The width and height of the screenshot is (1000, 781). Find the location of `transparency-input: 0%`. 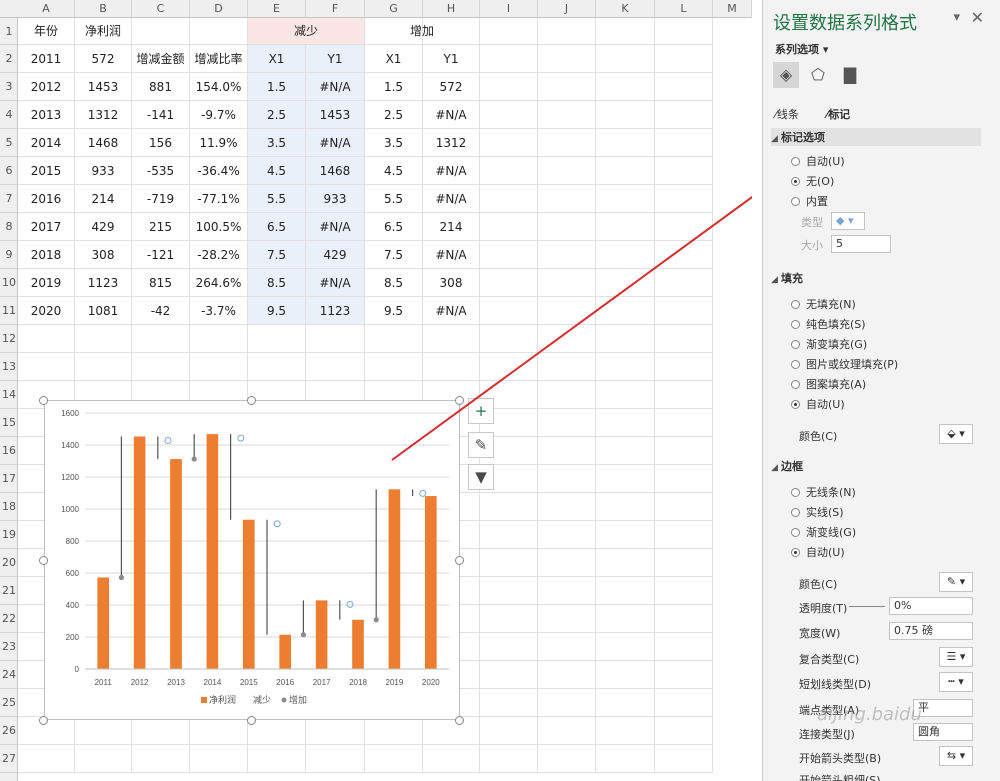

transparency-input: 0% is located at coordinates (931, 606).